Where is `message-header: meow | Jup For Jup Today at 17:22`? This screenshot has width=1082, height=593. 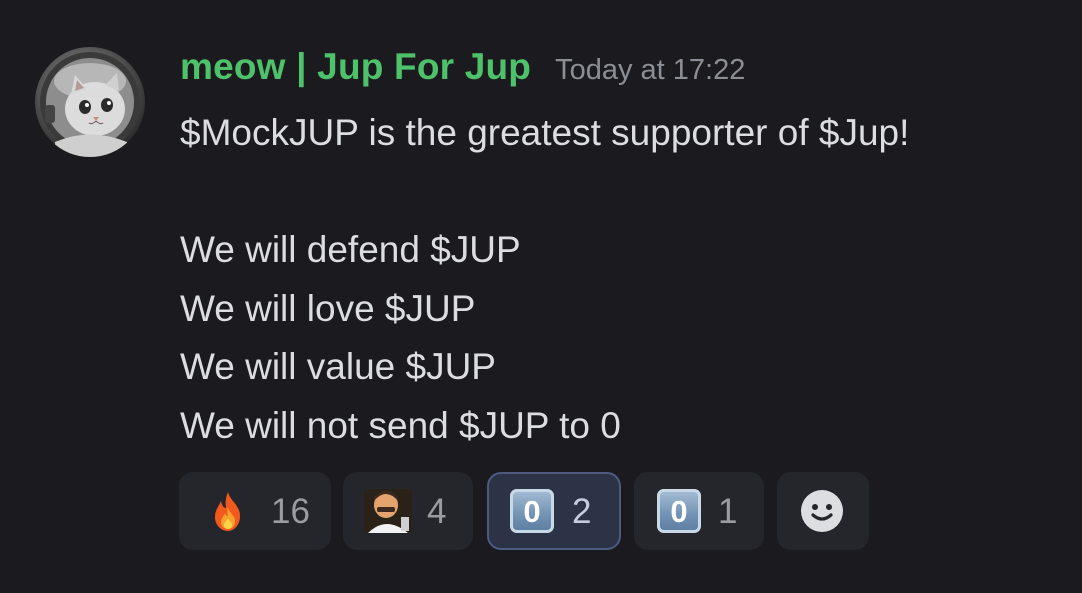
message-header: meow | Jup For Jup Today at 17:22 is located at coordinates (462, 71).